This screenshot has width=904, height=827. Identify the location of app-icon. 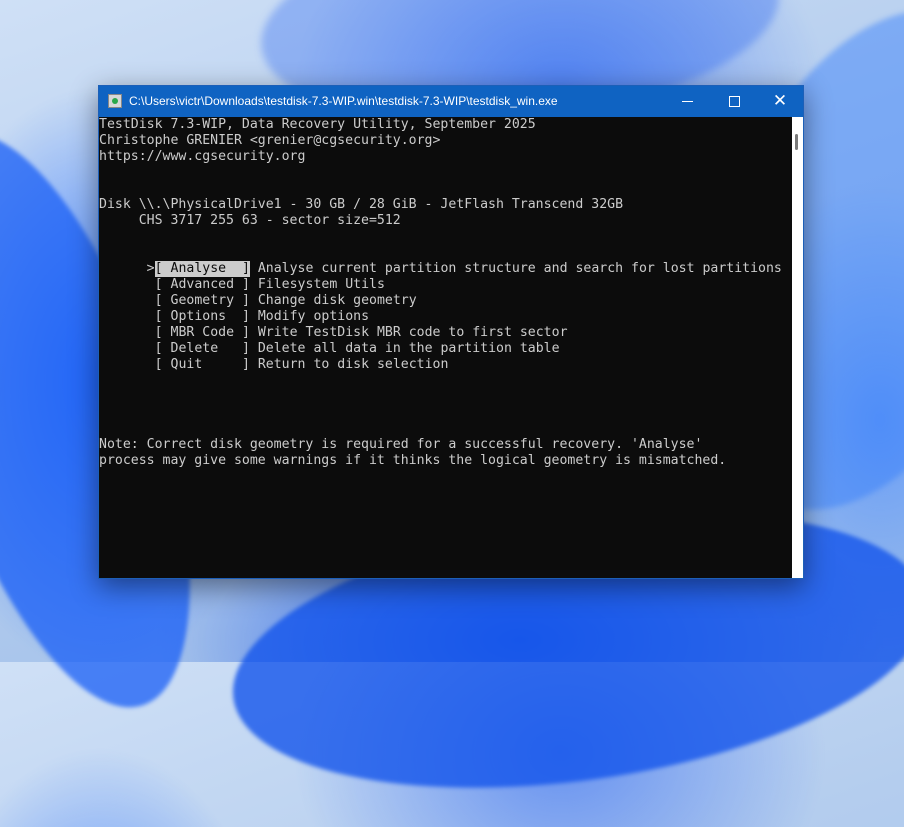
(115, 101).